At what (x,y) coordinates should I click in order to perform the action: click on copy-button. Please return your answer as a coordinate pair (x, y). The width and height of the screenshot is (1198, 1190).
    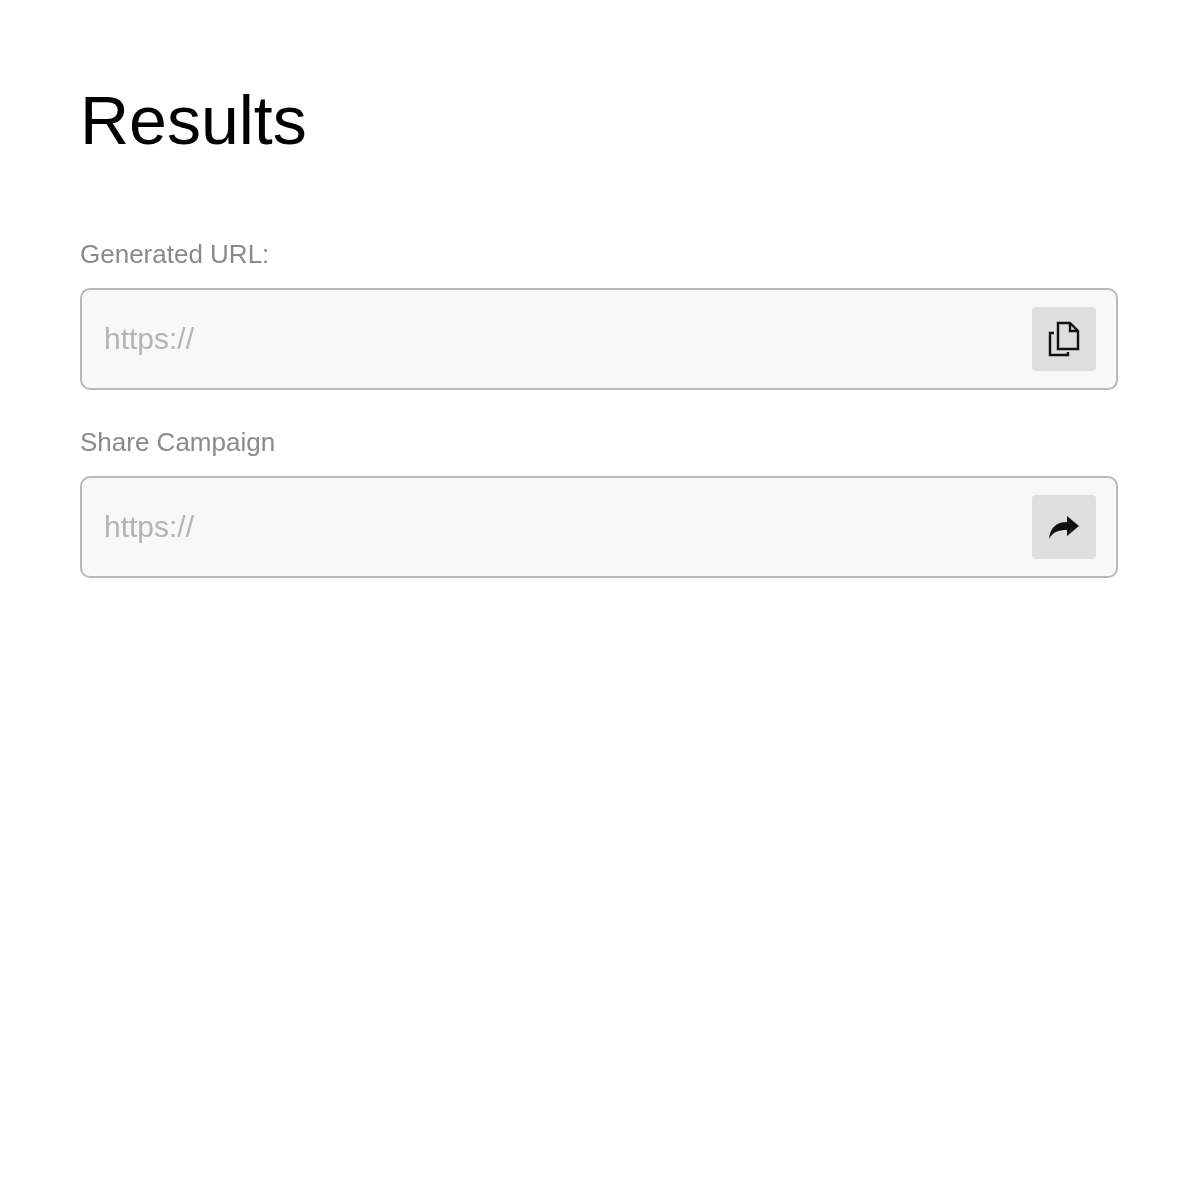
    Looking at the image, I should click on (1064, 339).